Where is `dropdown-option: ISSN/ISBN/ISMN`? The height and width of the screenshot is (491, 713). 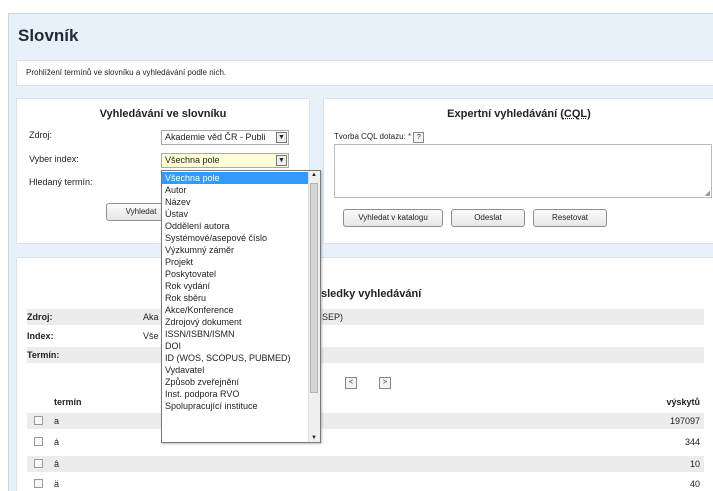
dropdown-option: ISSN/ISBN/ISMN is located at coordinates (235, 334).